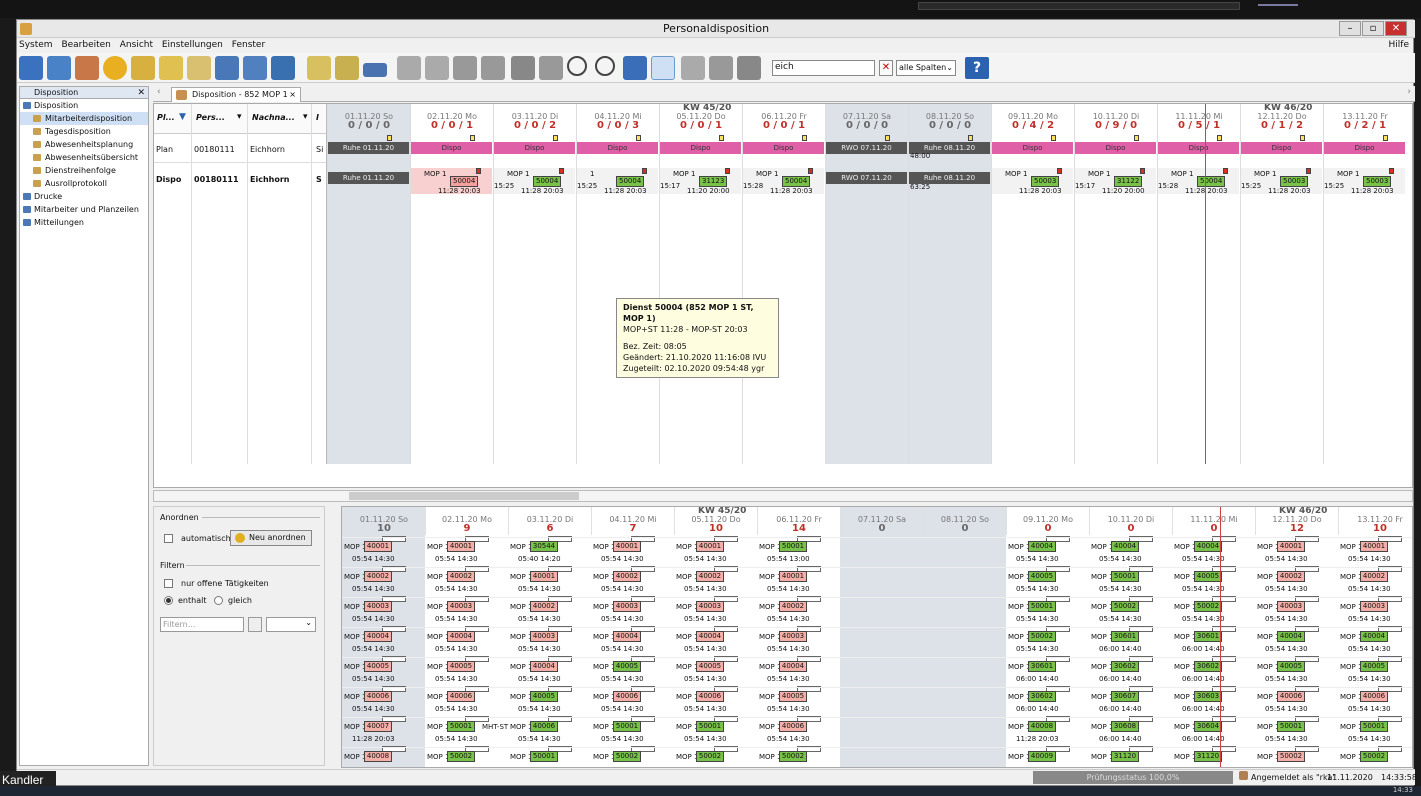 Image resolution: width=1421 pixels, height=796 pixels. What do you see at coordinates (617, 148) in the screenshot?
I see `plan-duty: Dispo` at bounding box center [617, 148].